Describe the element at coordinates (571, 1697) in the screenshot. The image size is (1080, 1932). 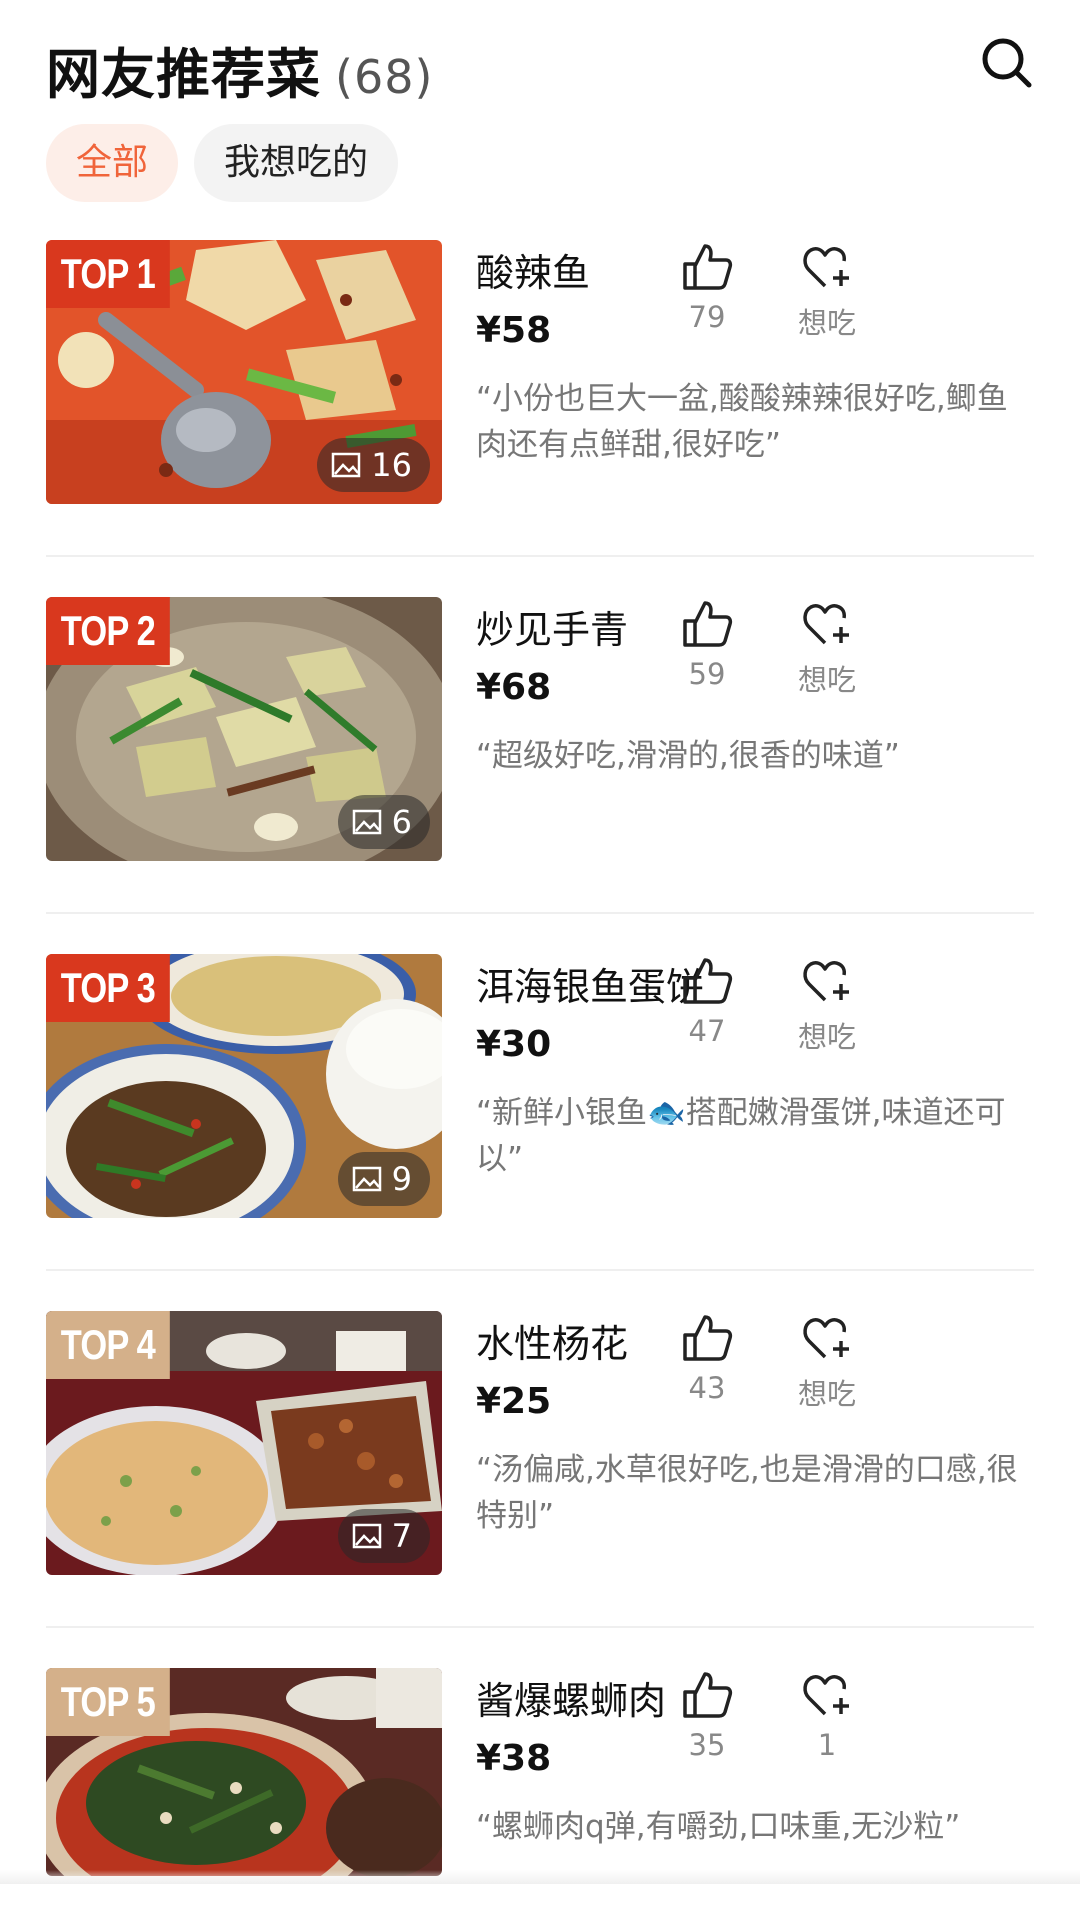
I see `dish-name: 酱爆螺蛳肉` at that location.